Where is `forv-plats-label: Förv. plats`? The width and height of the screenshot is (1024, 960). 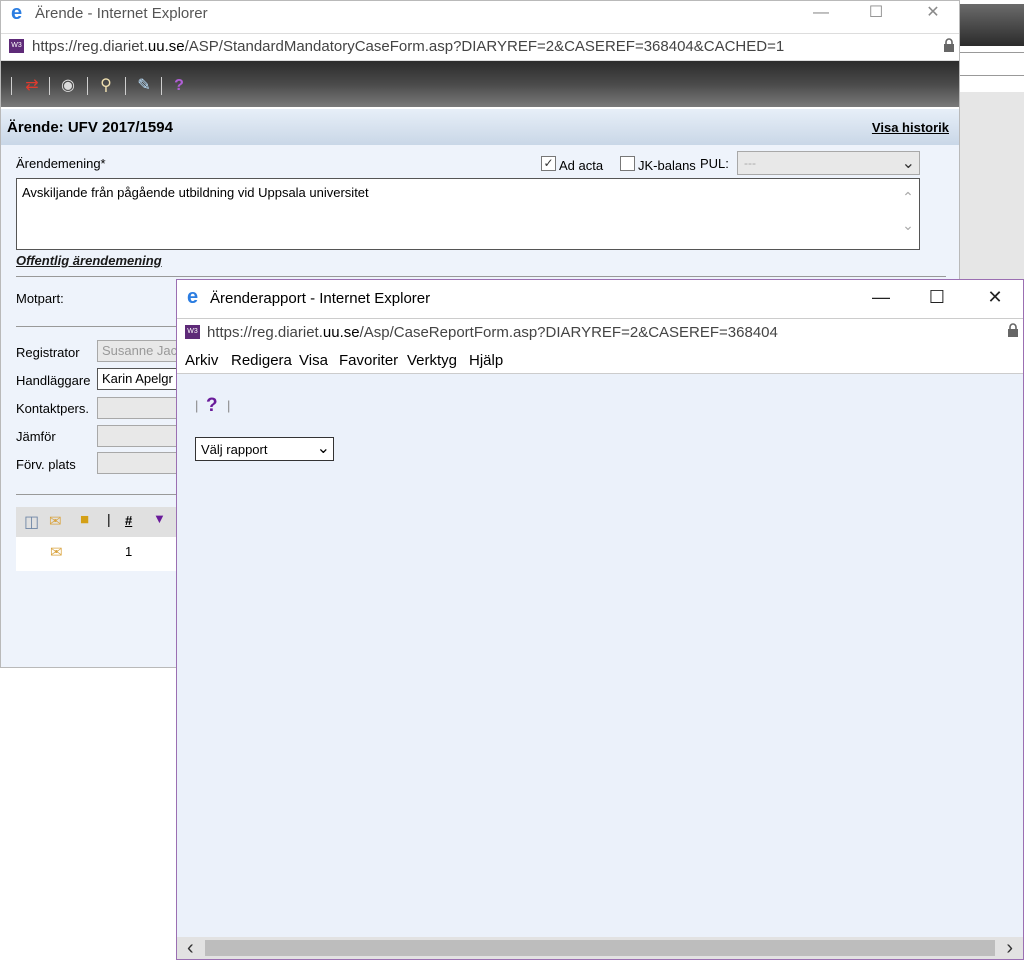
forv-plats-label: Förv. plats is located at coordinates (46, 464).